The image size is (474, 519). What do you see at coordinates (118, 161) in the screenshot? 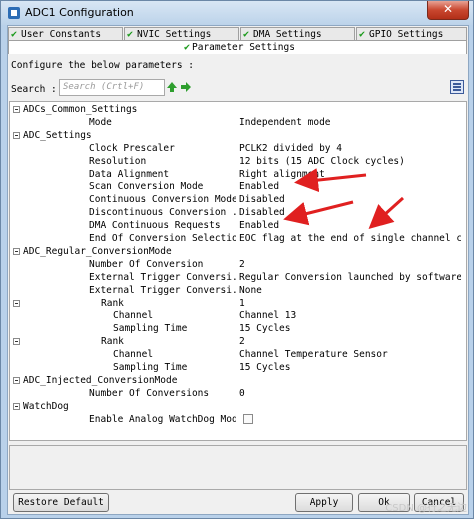
I see `parameter-name: Resolution` at bounding box center [118, 161].